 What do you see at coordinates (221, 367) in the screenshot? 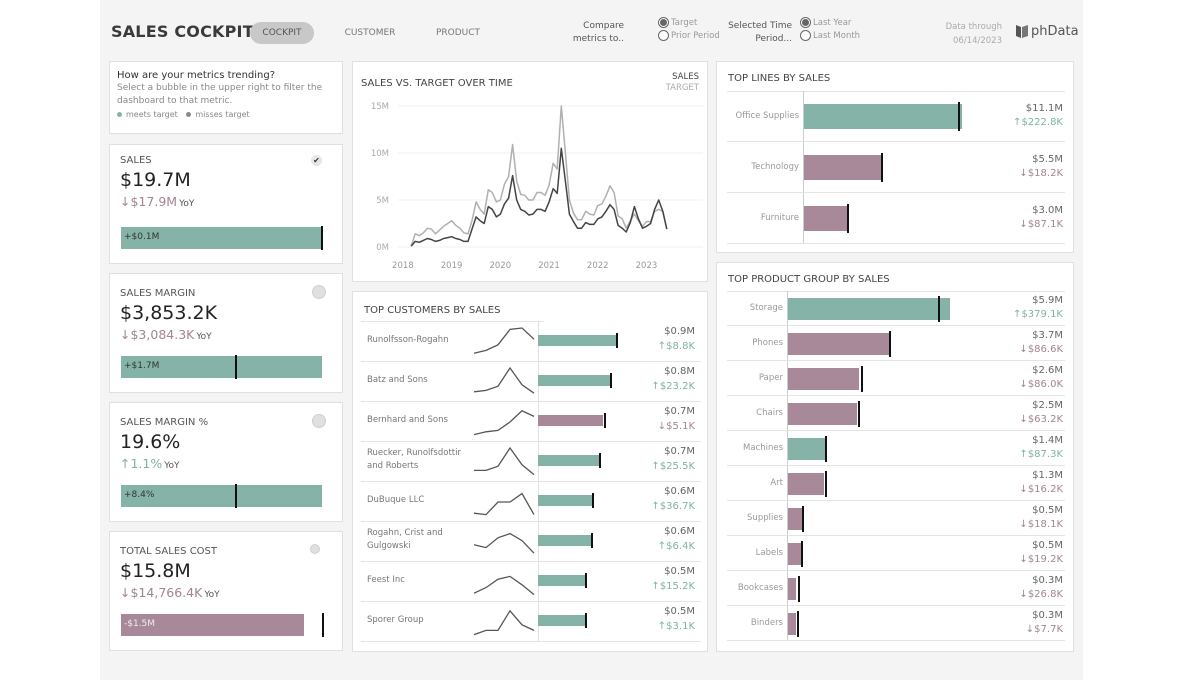
I see `kpi-progress-bar: +$1.7M` at bounding box center [221, 367].